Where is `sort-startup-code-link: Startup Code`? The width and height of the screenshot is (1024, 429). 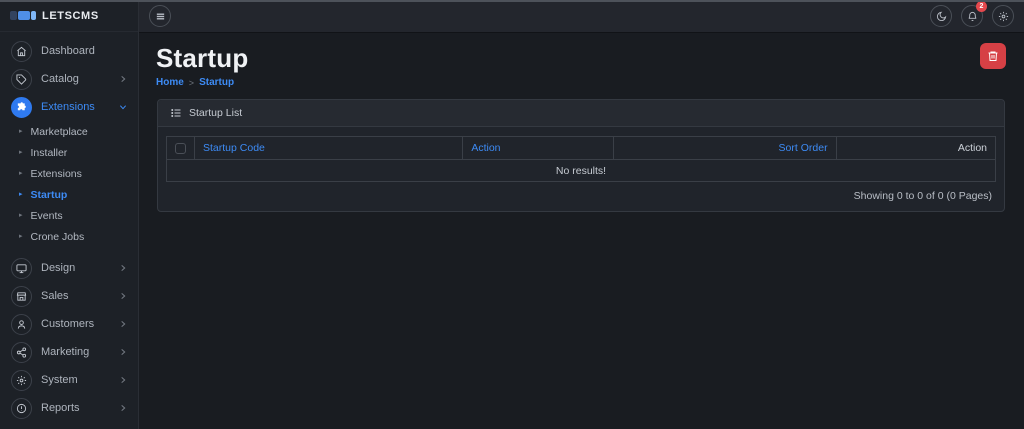
sort-startup-code-link: Startup Code is located at coordinates (234, 148).